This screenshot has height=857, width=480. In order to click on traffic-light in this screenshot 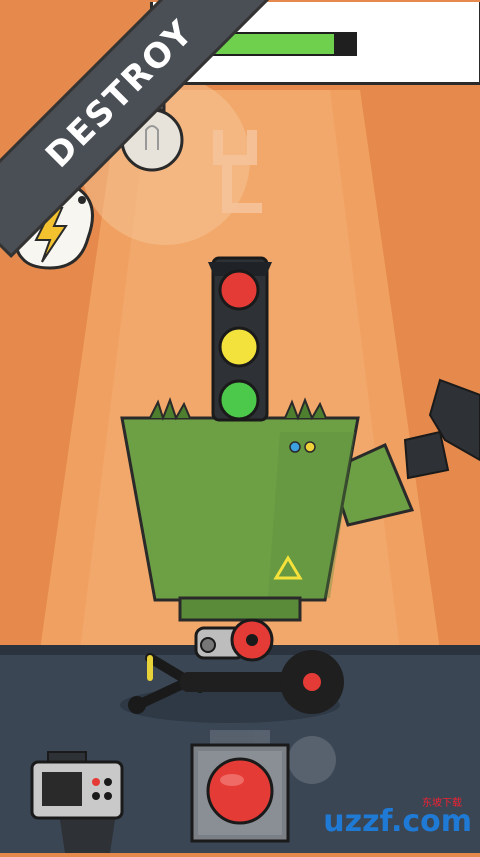, I will do `click(240, 339)`.